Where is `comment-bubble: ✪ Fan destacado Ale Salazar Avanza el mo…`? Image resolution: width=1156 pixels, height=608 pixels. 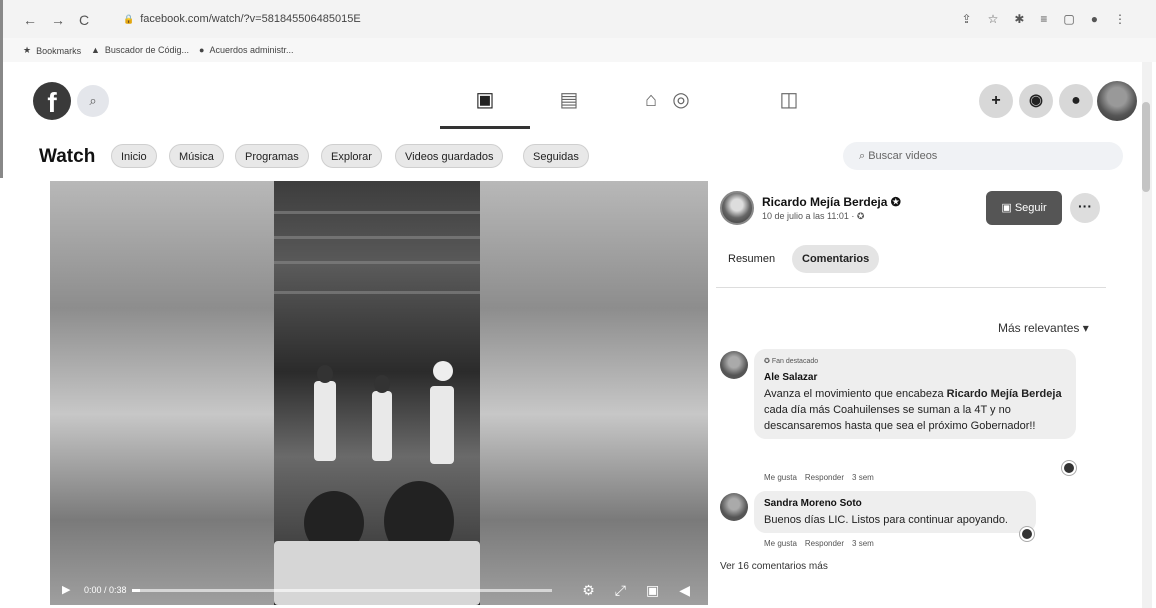 comment-bubble: ✪ Fan destacado Ale Salazar Avanza el mo… is located at coordinates (915, 394).